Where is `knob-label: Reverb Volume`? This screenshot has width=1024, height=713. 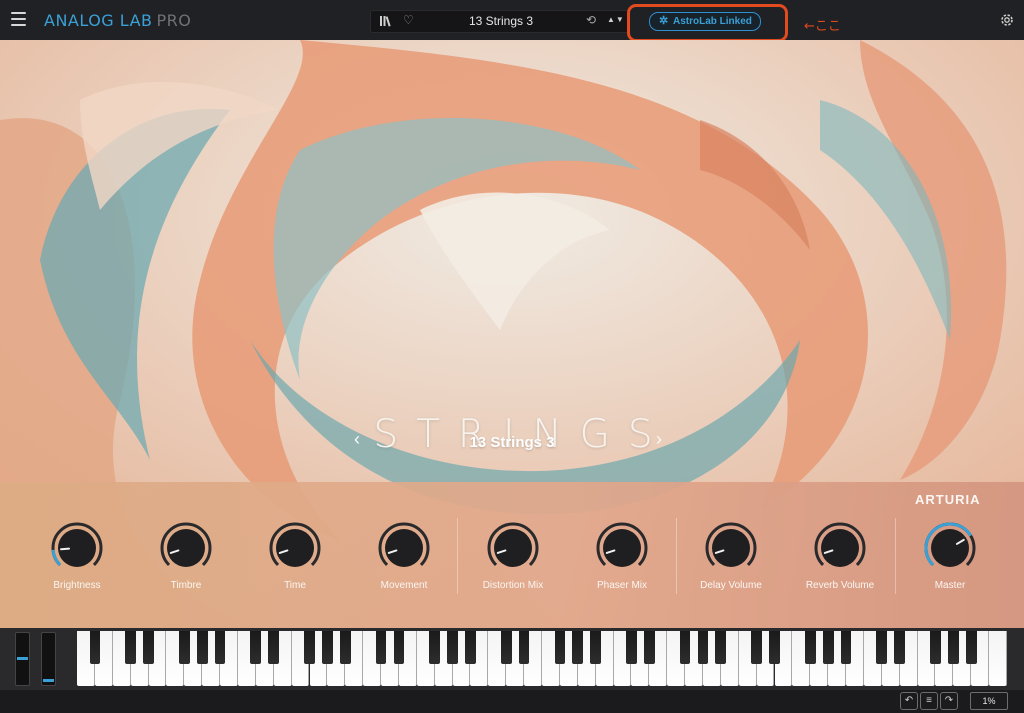
knob-label: Reverb Volume is located at coordinates (840, 585).